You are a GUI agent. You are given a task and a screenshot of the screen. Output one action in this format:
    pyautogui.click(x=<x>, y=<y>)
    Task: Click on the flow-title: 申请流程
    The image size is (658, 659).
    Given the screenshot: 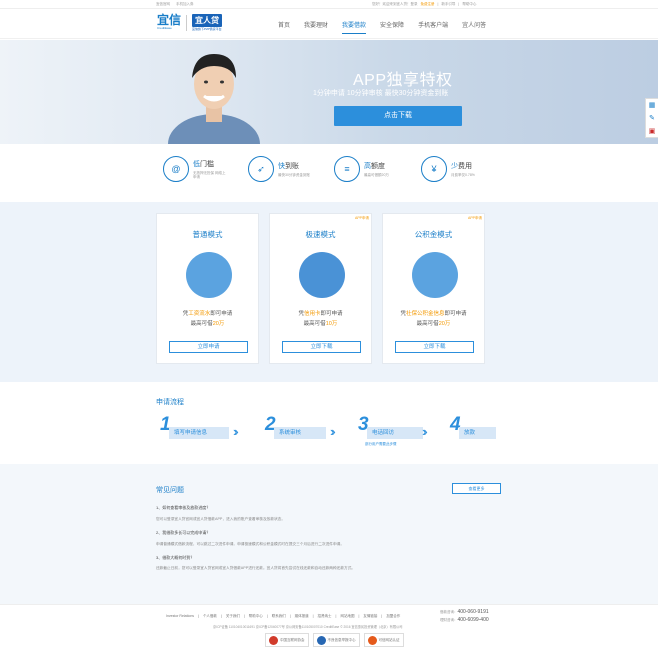 What is the action you would take?
    pyautogui.click(x=170, y=402)
    